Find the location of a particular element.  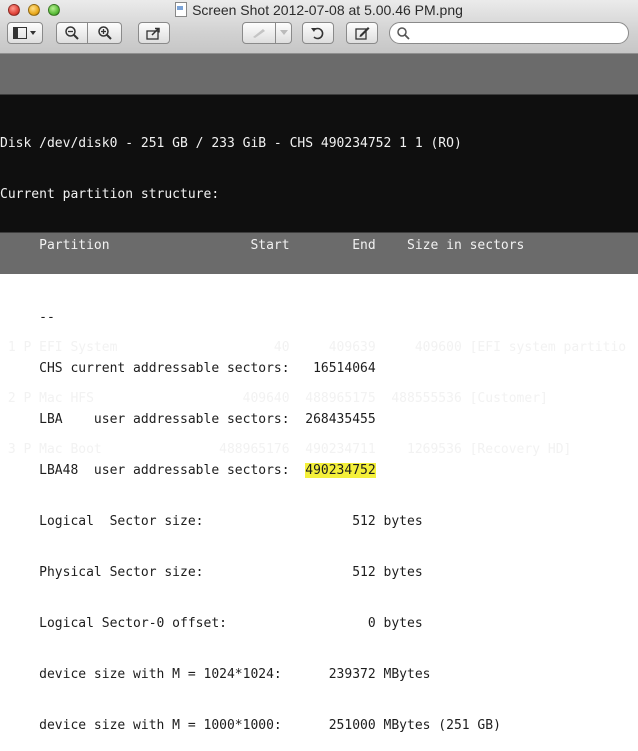

rotate-button is located at coordinates (318, 33).